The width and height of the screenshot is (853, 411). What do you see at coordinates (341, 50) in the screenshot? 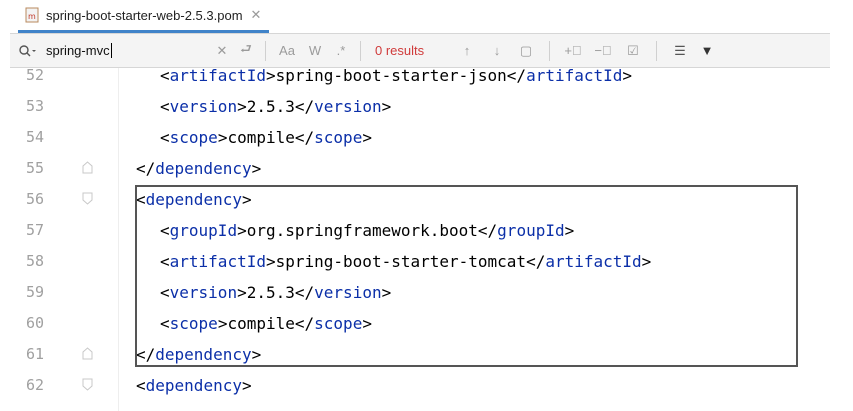
I see `regex-button: .*` at bounding box center [341, 50].